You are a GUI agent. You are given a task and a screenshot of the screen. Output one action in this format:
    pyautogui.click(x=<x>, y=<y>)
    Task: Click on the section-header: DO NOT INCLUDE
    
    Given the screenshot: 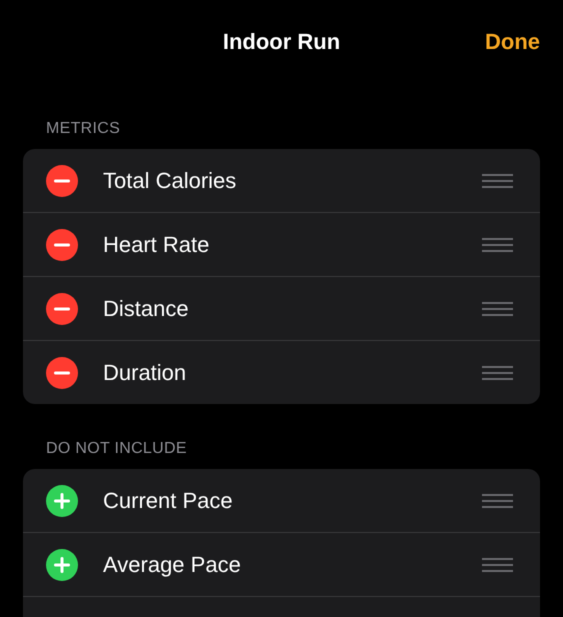 What is the action you would take?
    pyautogui.click(x=116, y=449)
    